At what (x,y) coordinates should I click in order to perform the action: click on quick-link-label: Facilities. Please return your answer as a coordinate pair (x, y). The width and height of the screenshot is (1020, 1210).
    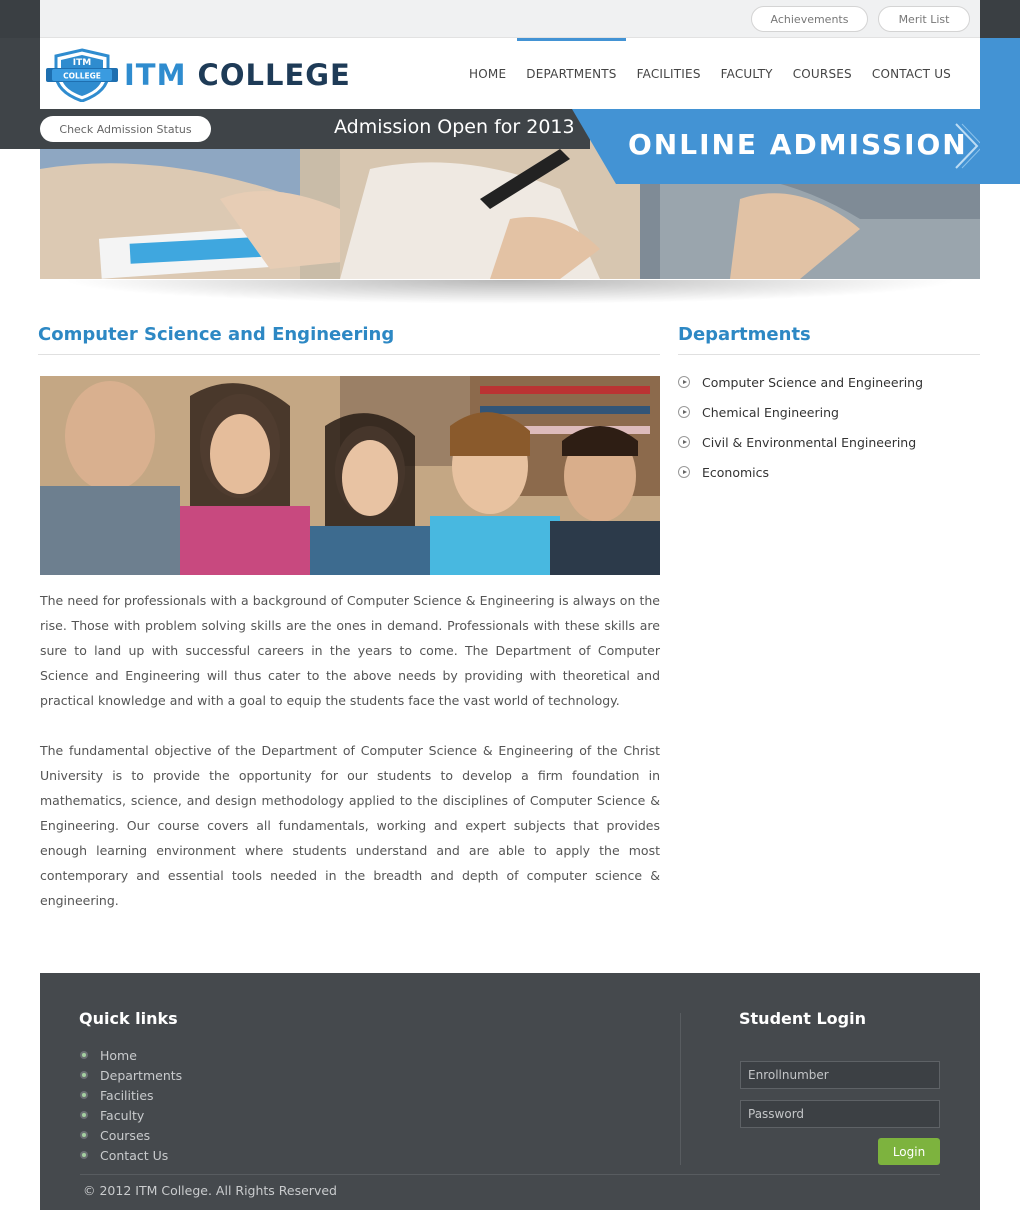
    Looking at the image, I should click on (127, 1095).